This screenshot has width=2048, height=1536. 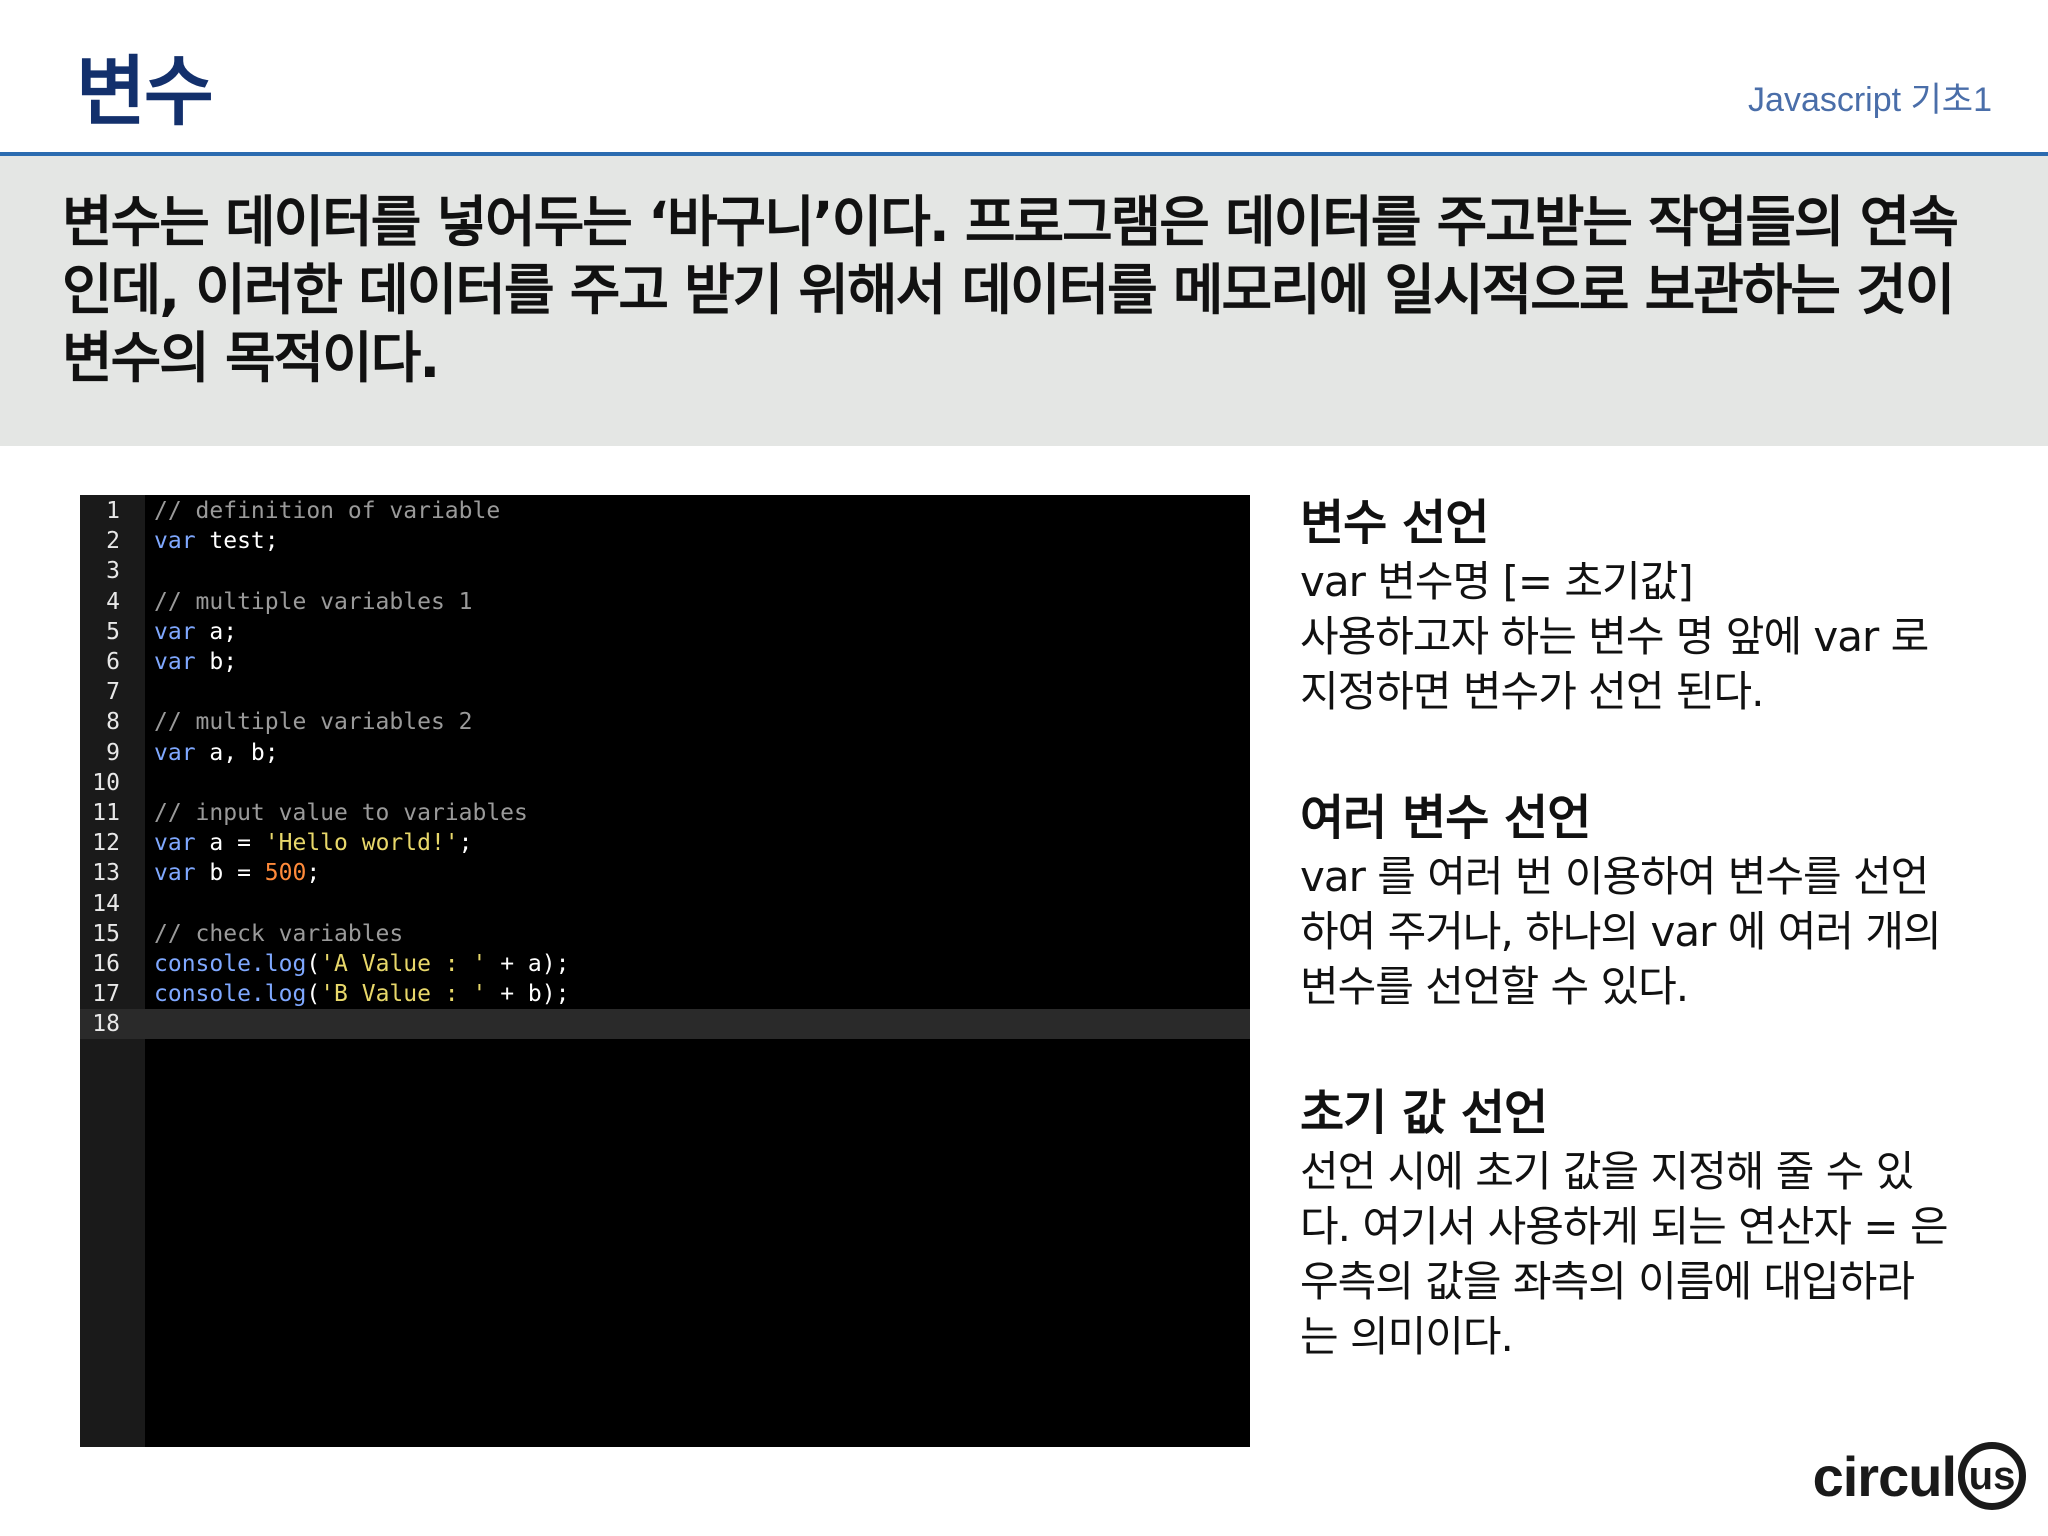 I want to click on code-token-number: 500, so click(x=285, y=873).